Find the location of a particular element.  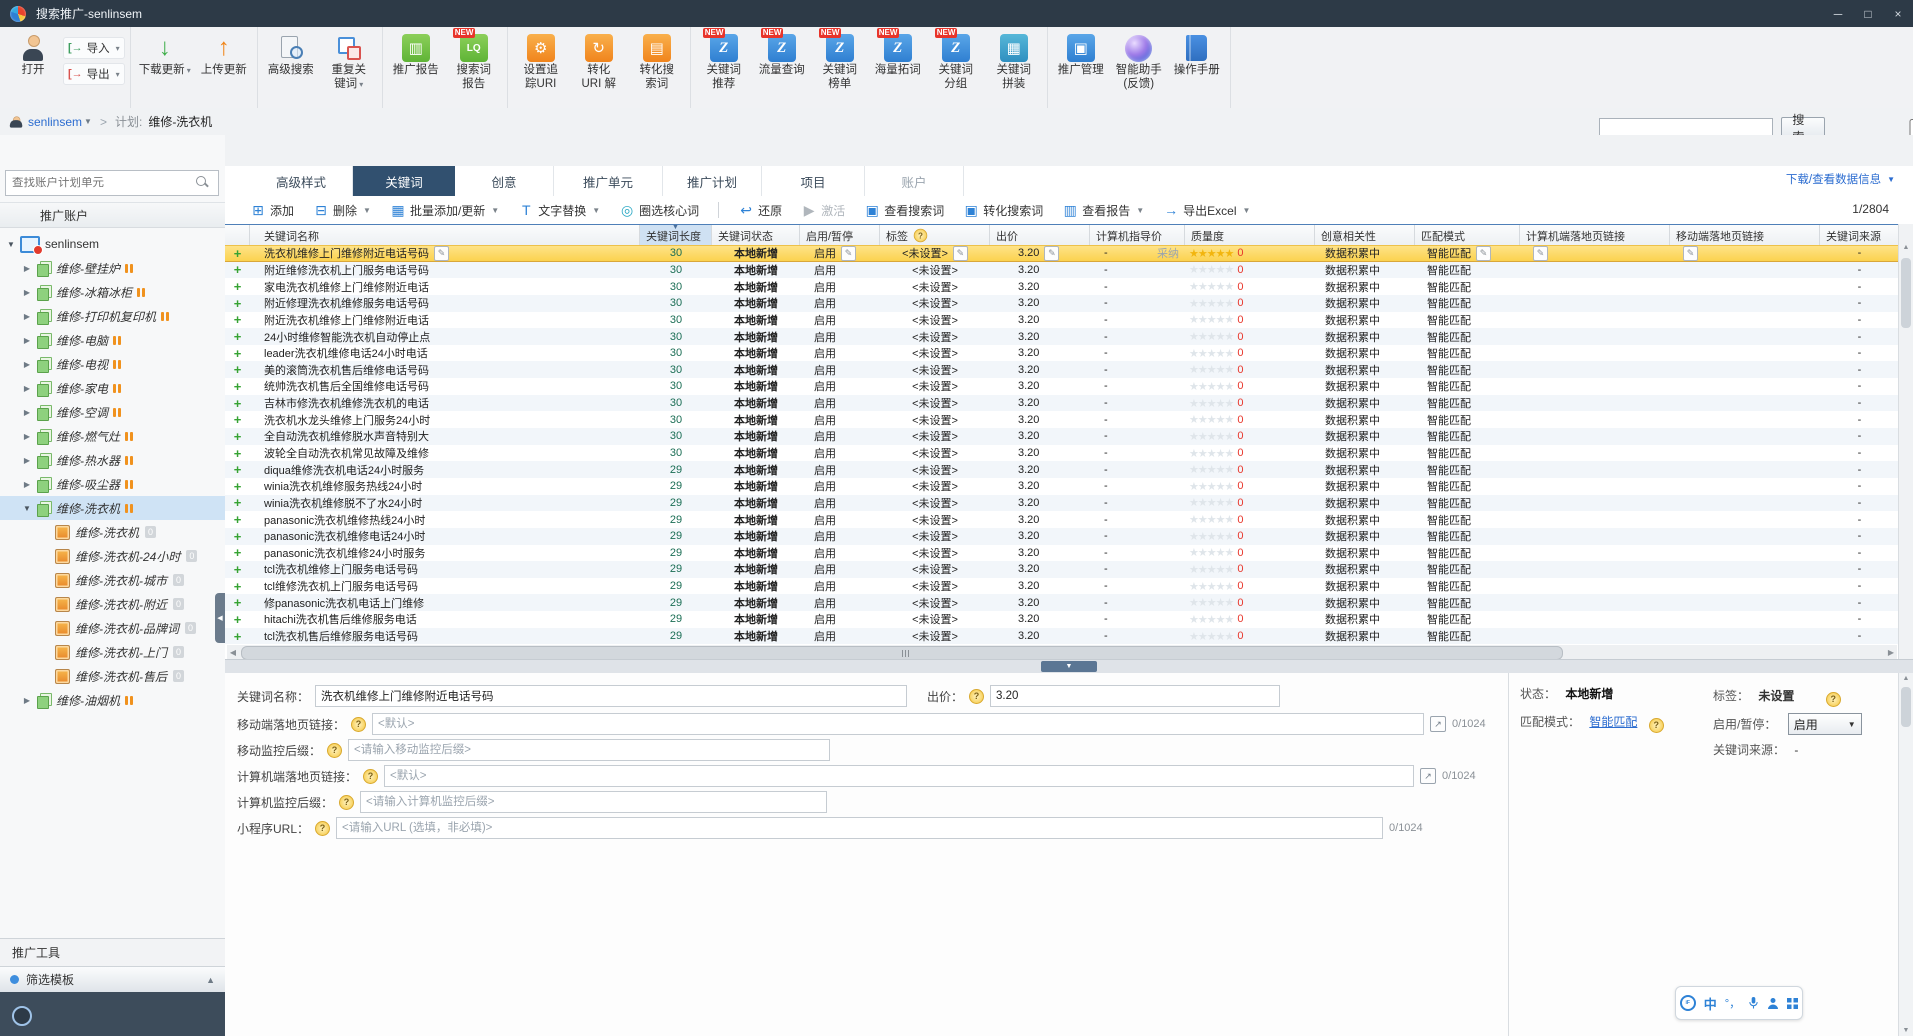

mobile-landing-input is located at coordinates (898, 724).